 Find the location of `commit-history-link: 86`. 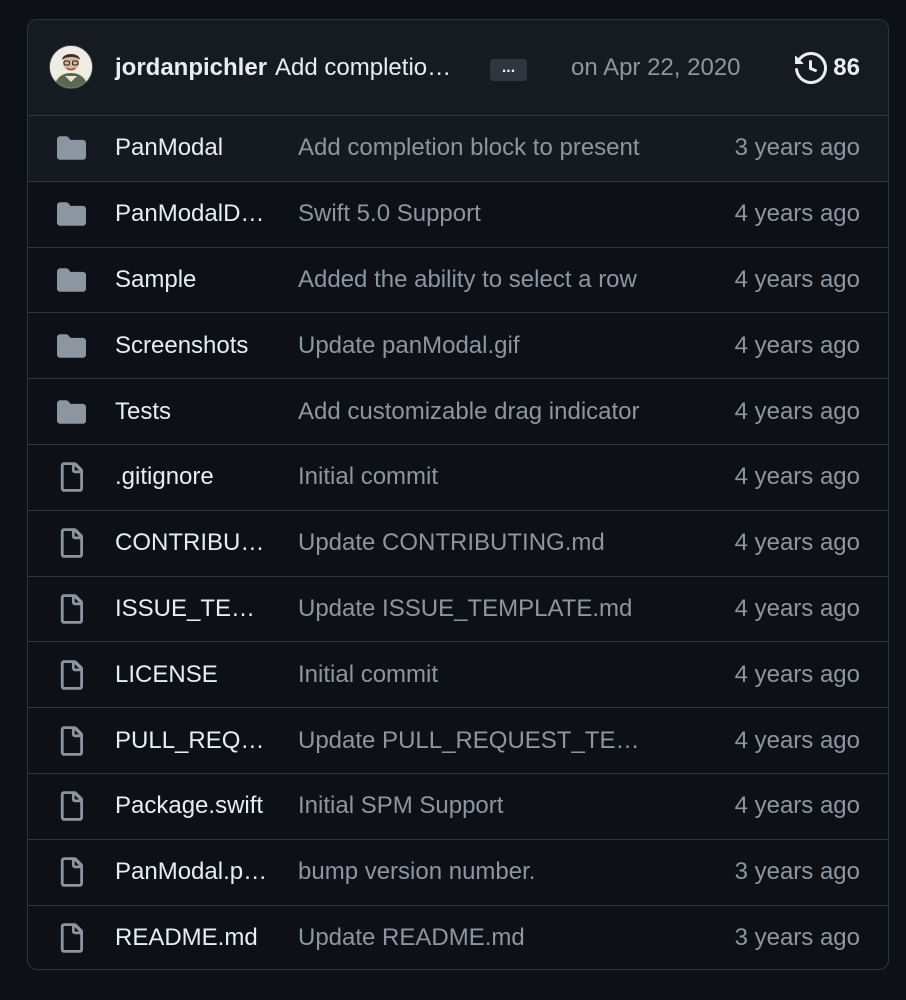

commit-history-link: 86 is located at coordinates (827, 67).